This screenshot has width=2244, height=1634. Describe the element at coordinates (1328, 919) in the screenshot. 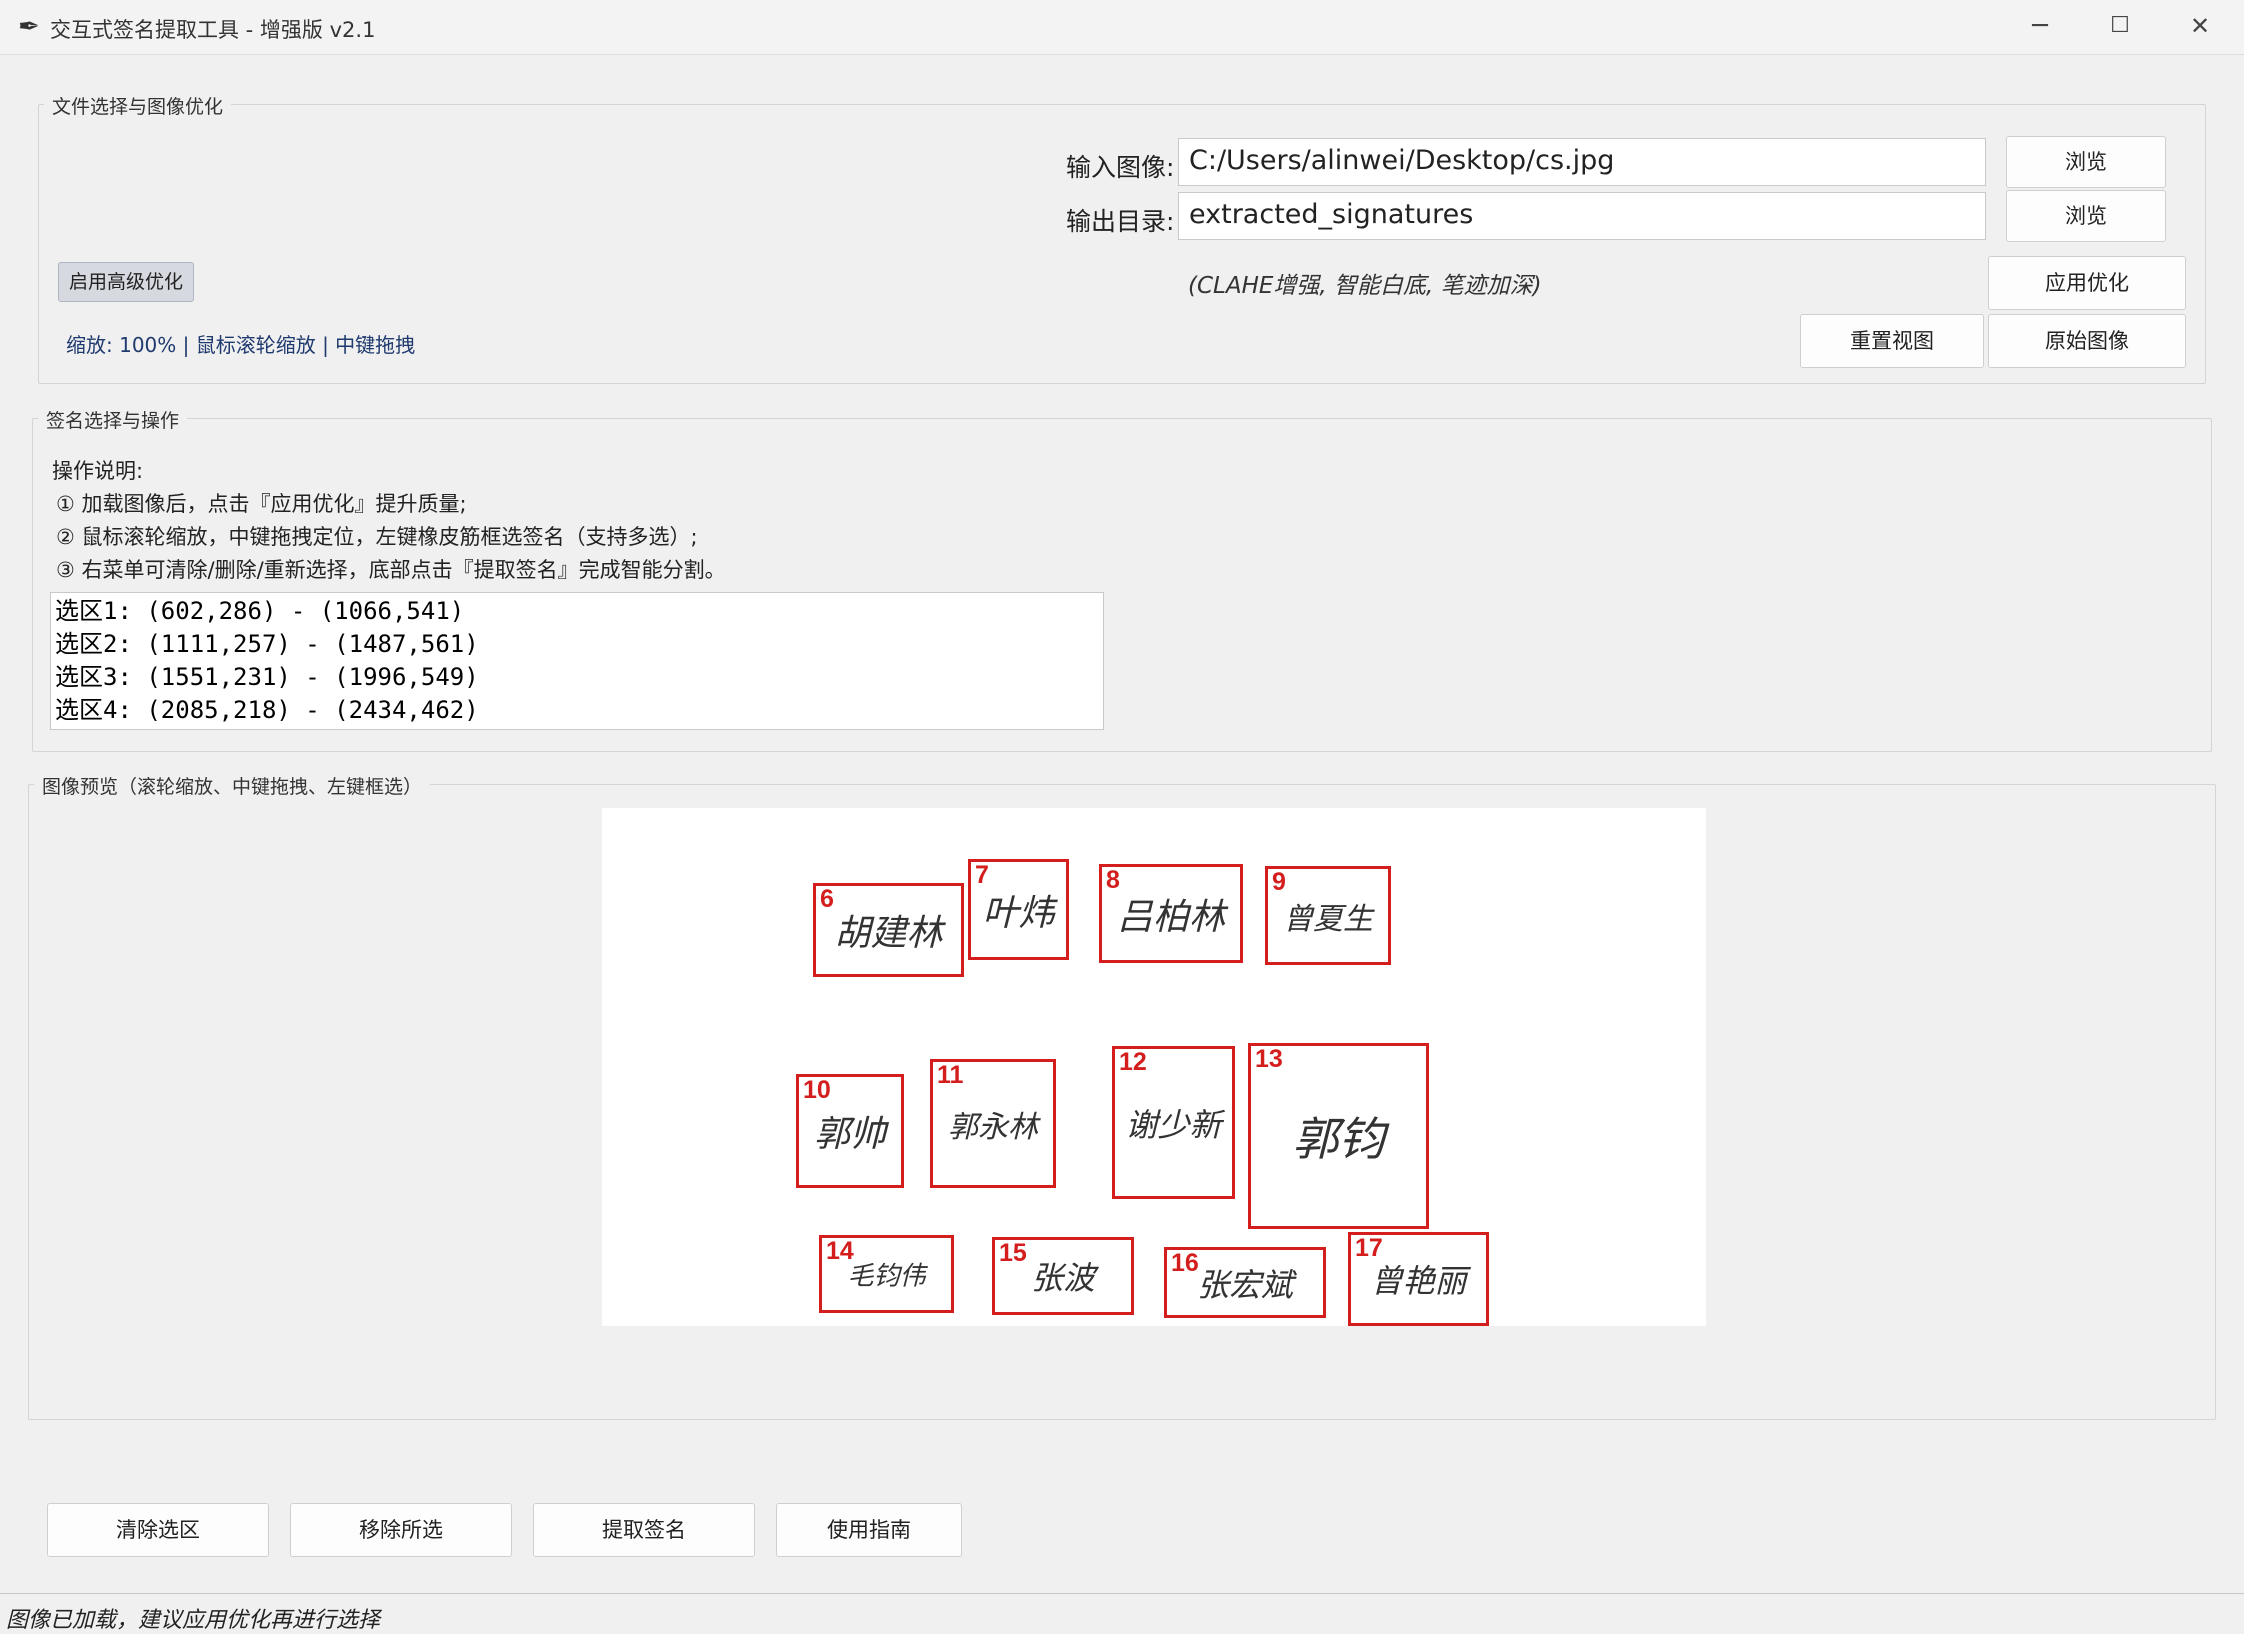

I see `signature-image: 曾夏生` at that location.